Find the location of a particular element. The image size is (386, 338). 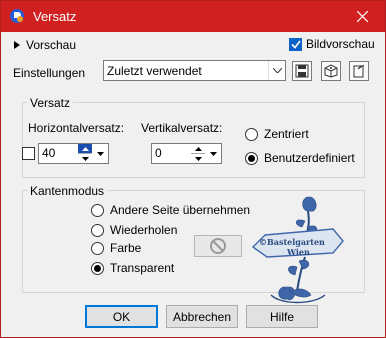

save-preset-button is located at coordinates (302, 71).